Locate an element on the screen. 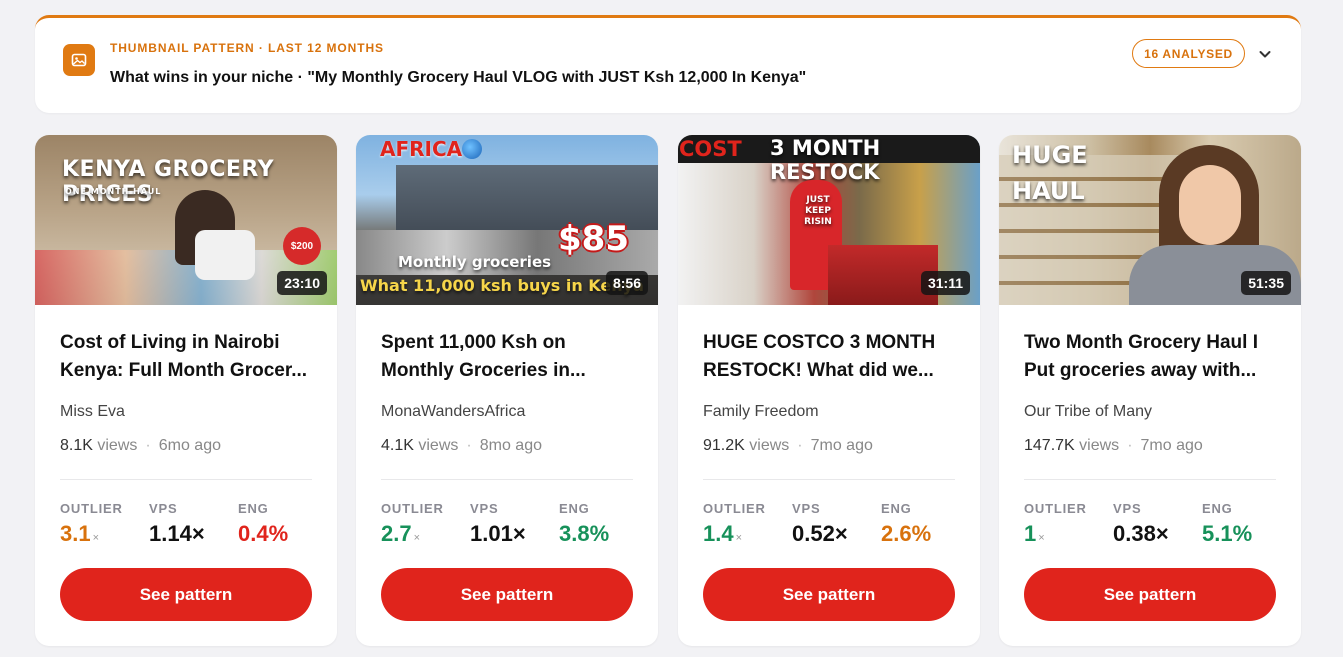  vps-value: 1.01× is located at coordinates (498, 533).